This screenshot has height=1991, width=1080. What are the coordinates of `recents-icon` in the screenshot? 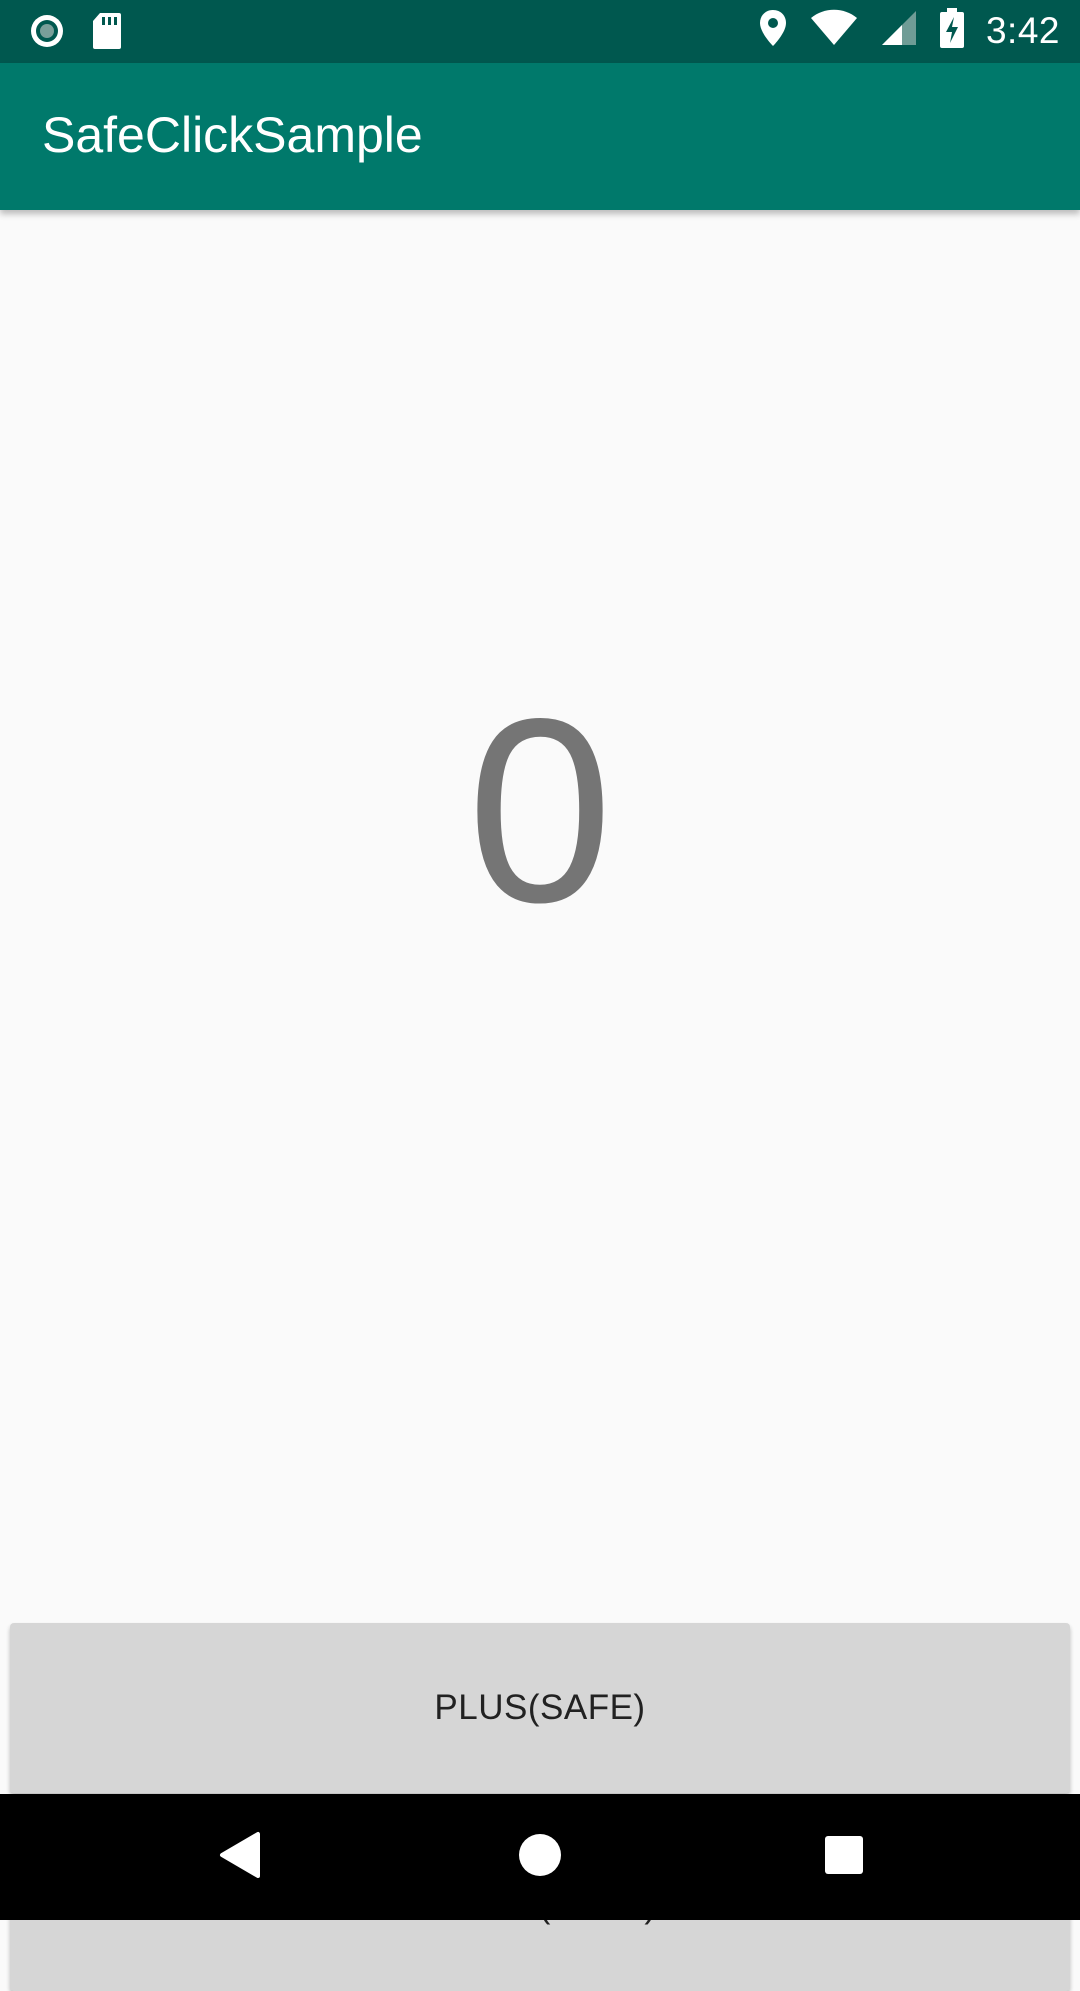 It's located at (844, 1857).